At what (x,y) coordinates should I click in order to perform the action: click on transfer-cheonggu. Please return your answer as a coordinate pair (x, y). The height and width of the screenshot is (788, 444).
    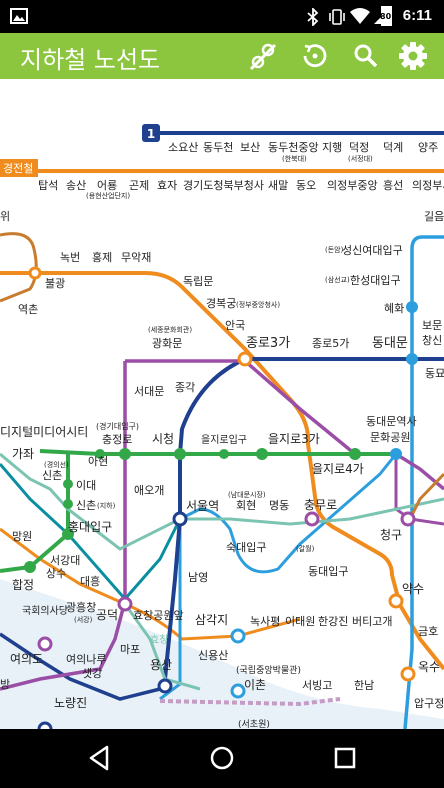
    Looking at the image, I should click on (408, 519).